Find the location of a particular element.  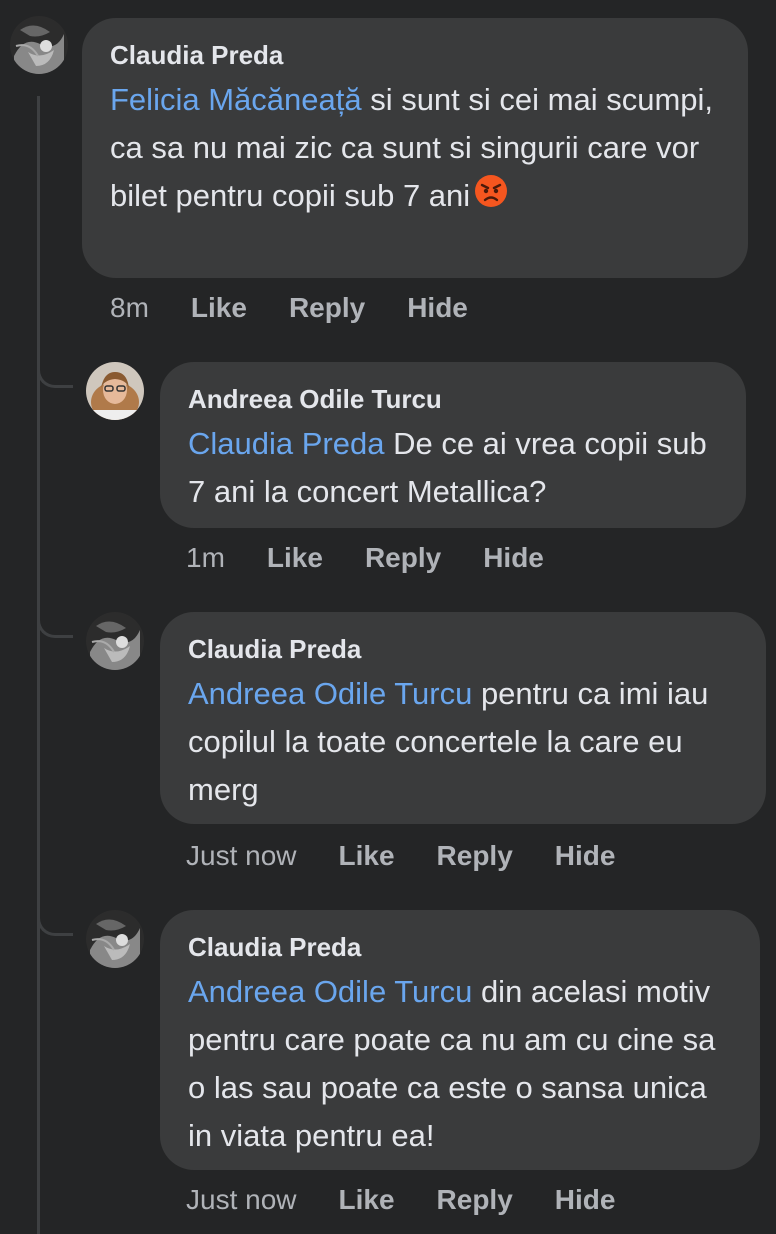

comment-author: Andreea Odile Turcu is located at coordinates (453, 399).